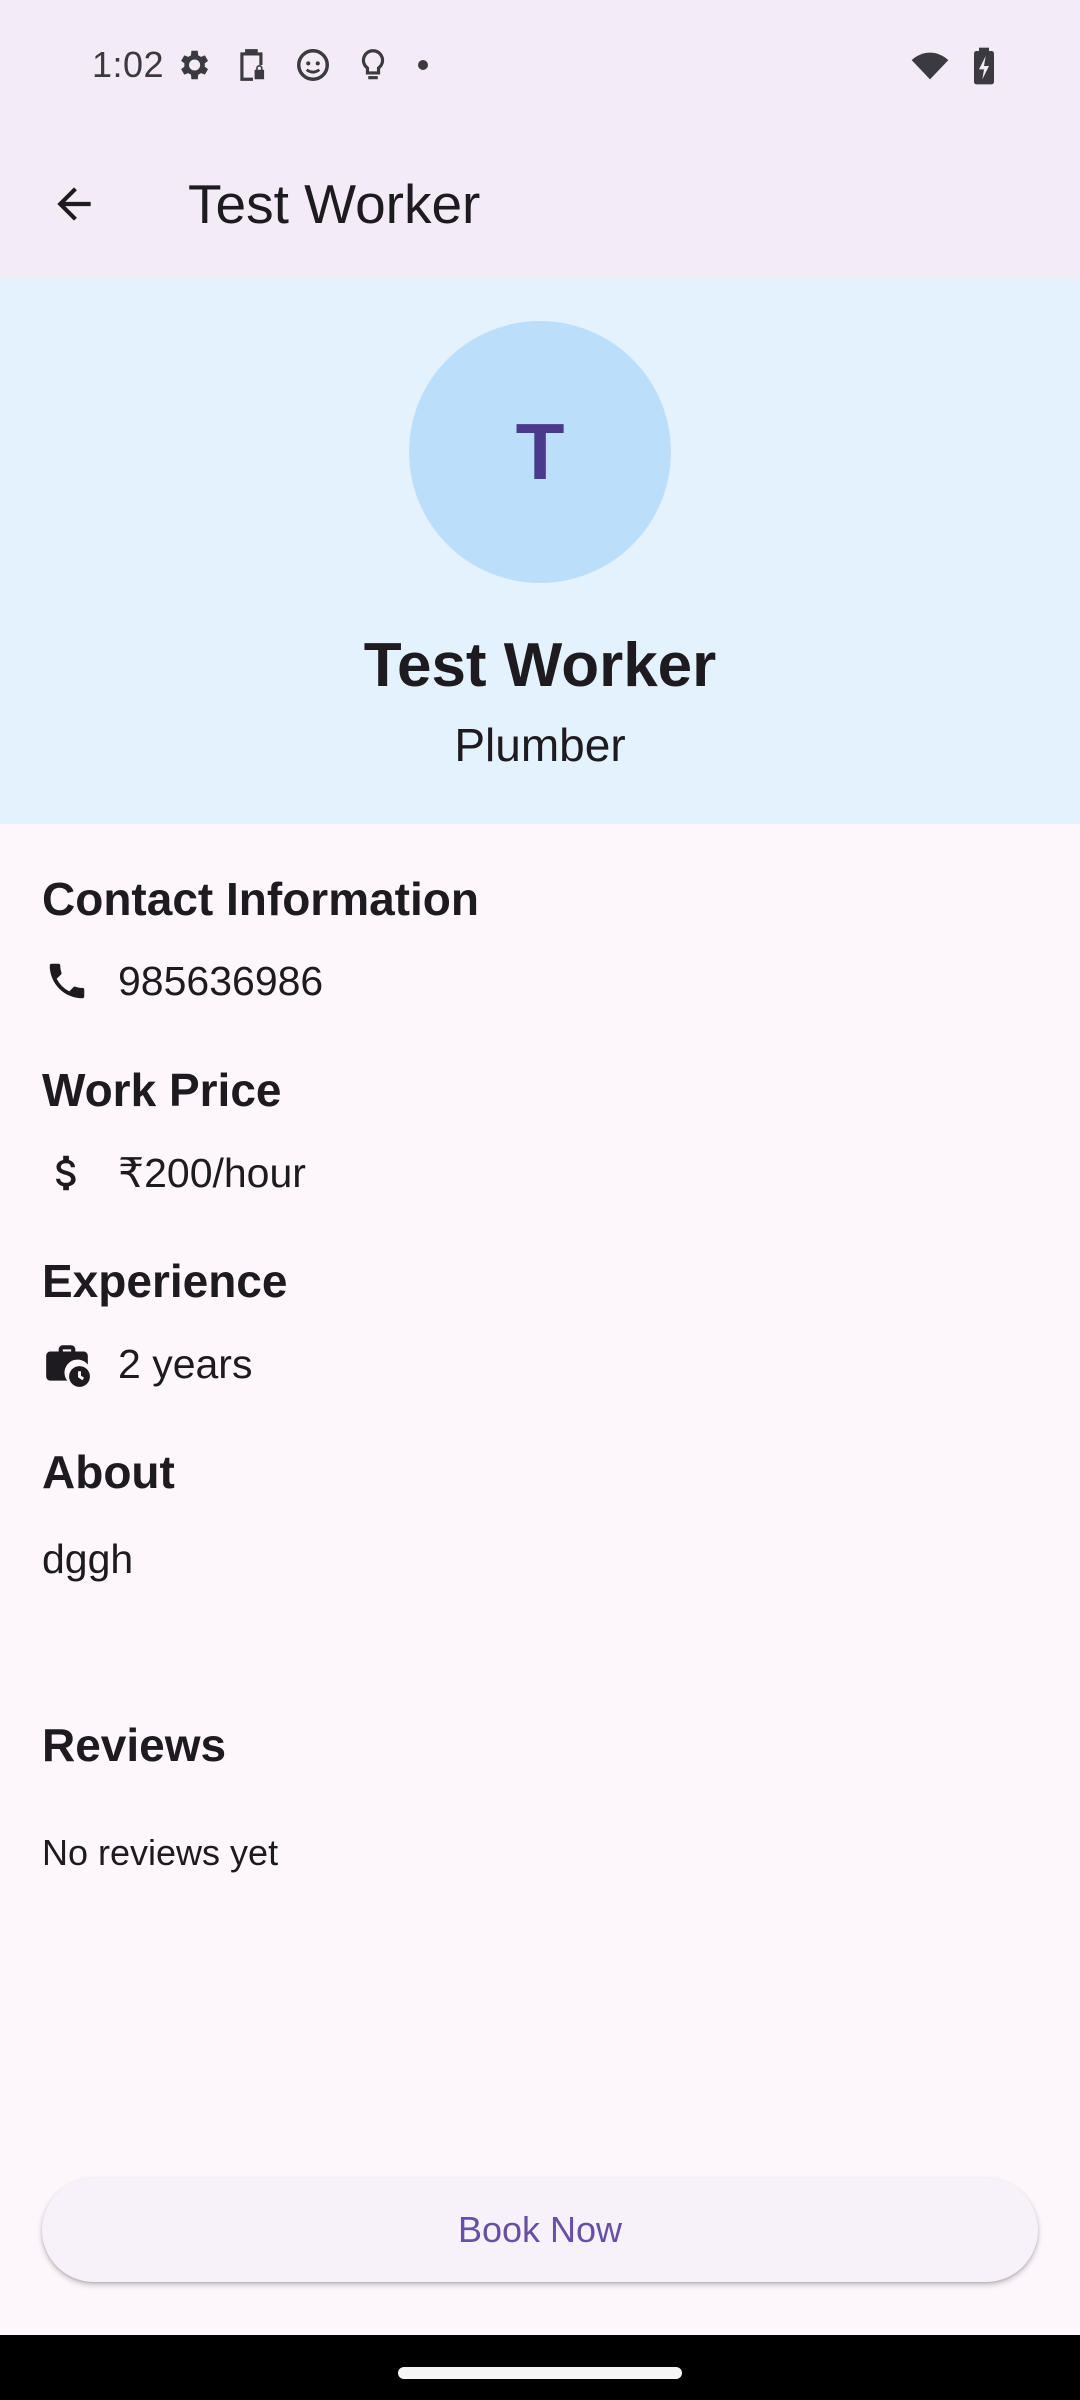 This screenshot has height=2400, width=1080. I want to click on system-navigation-bar, so click(540, 2367).